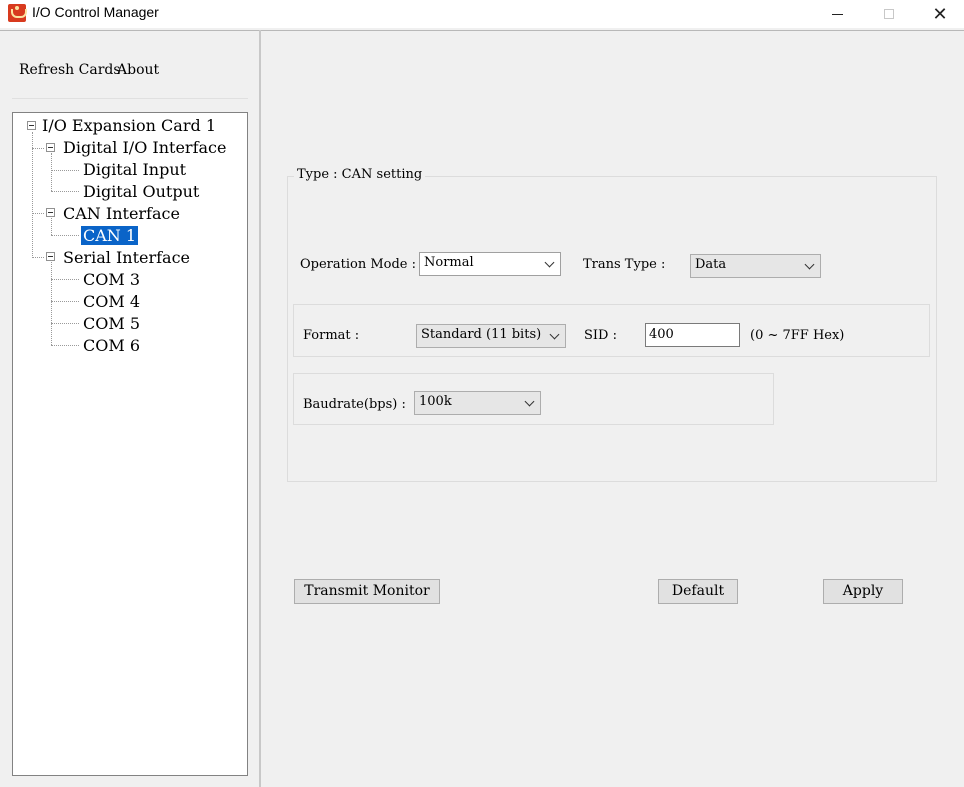 This screenshot has height=787, width=964. What do you see at coordinates (111, 324) in the screenshot?
I see `tree-node-com-5: COM 5` at bounding box center [111, 324].